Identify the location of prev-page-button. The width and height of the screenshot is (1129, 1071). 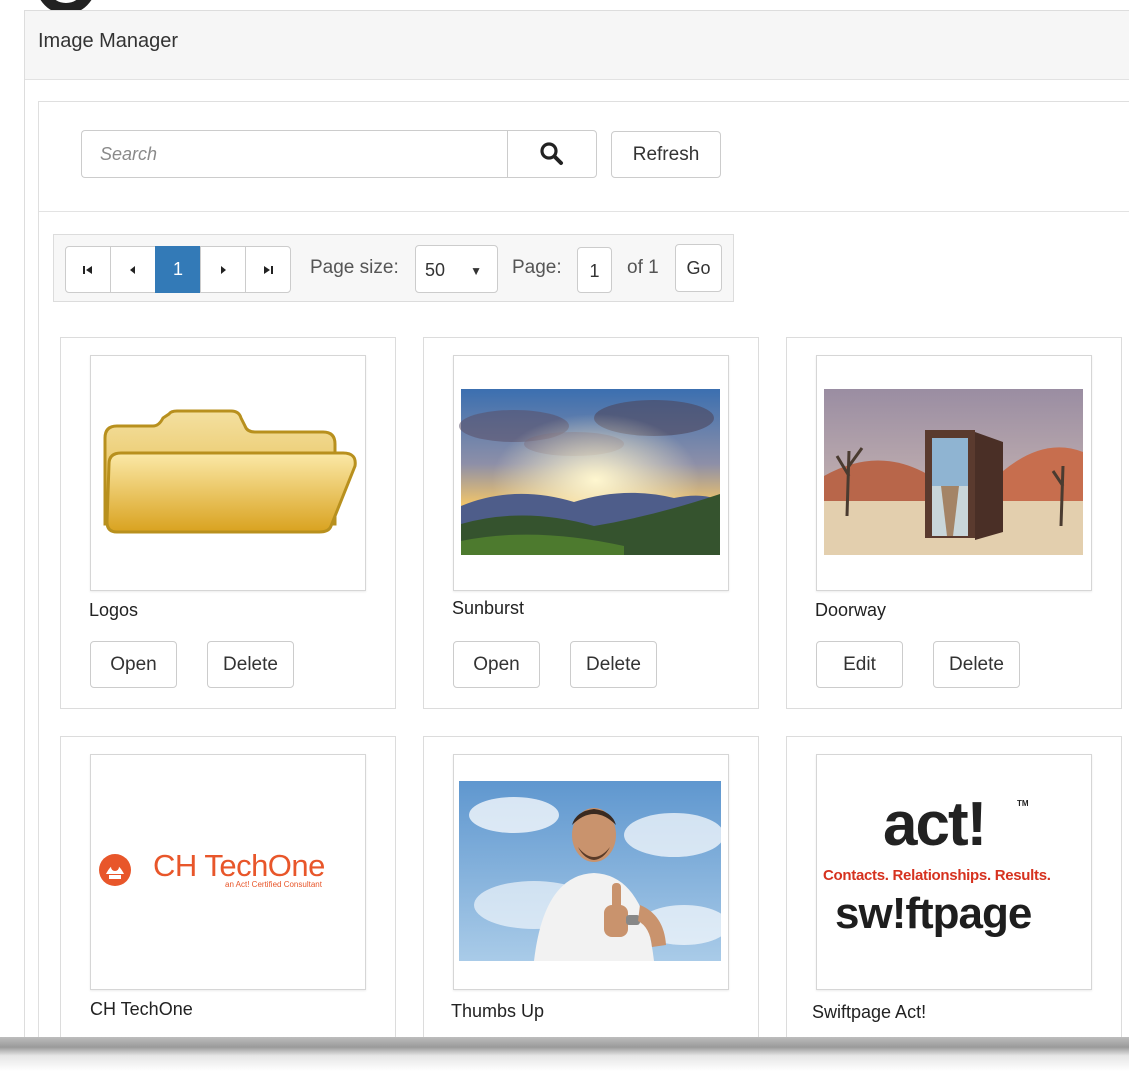
(133, 269).